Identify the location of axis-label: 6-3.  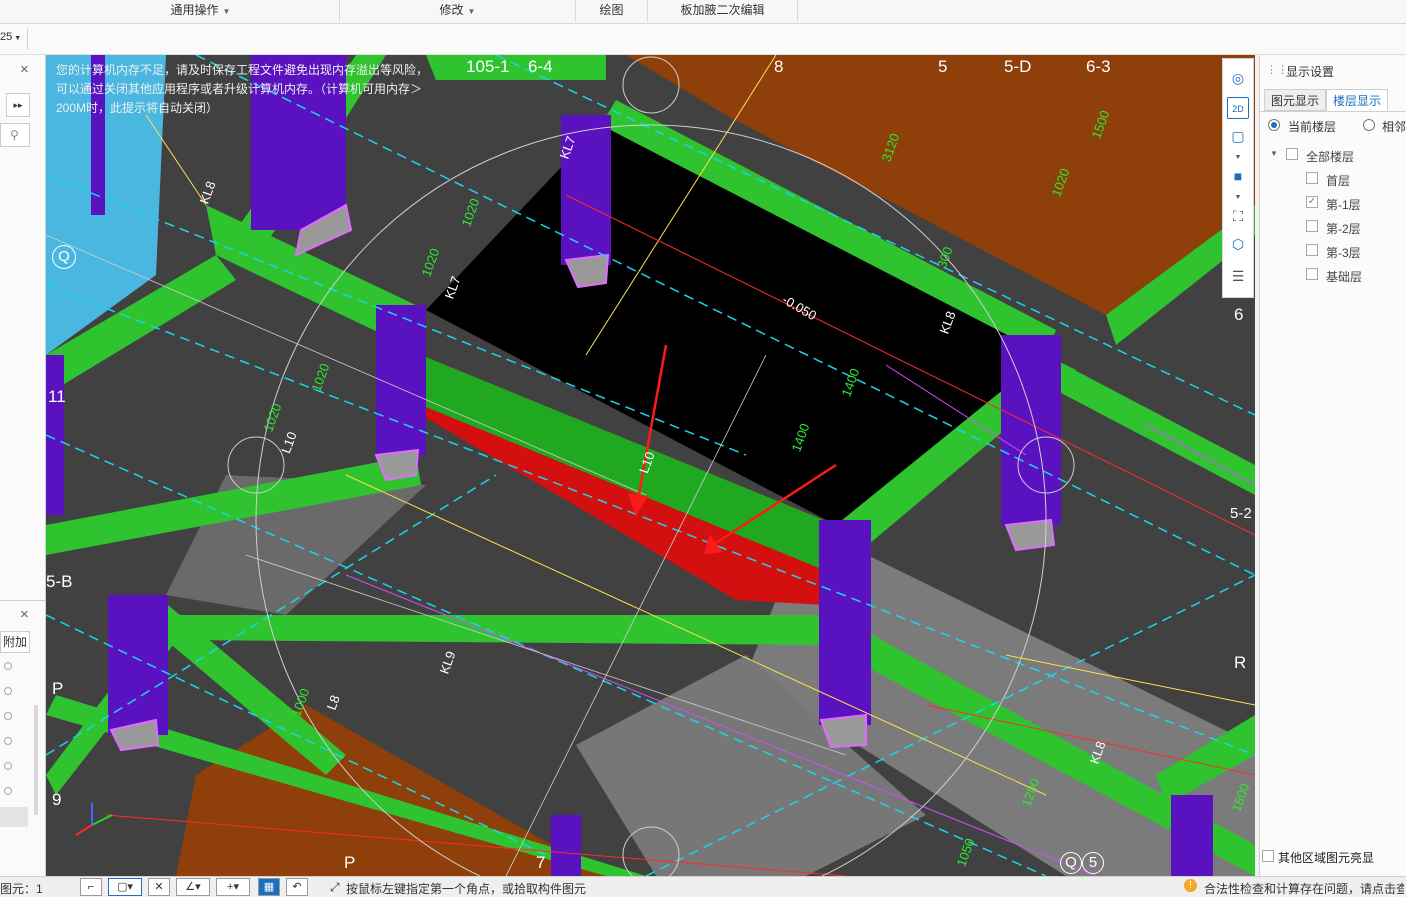
(1098, 66).